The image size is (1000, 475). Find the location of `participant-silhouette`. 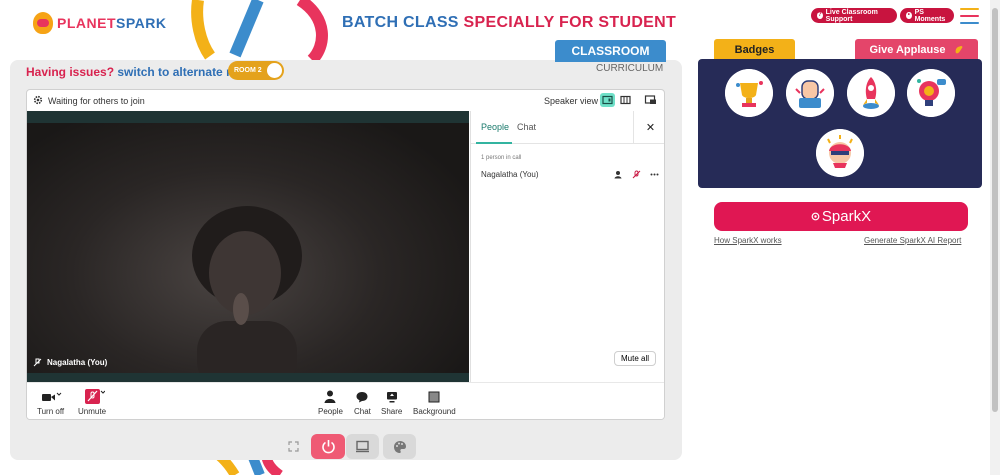

participant-silhouette is located at coordinates (247, 296).